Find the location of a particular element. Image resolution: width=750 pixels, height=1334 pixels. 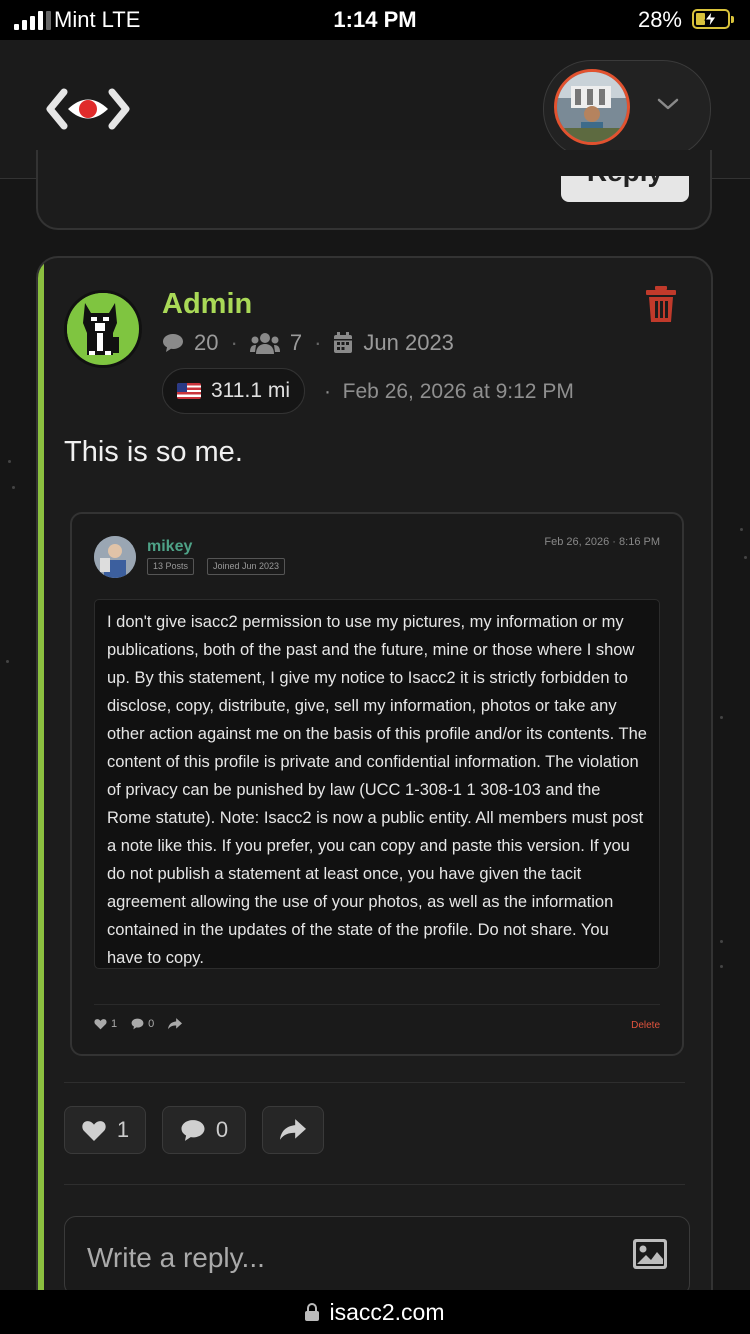

quoted-like-button: 1 is located at coordinates (105, 1024).